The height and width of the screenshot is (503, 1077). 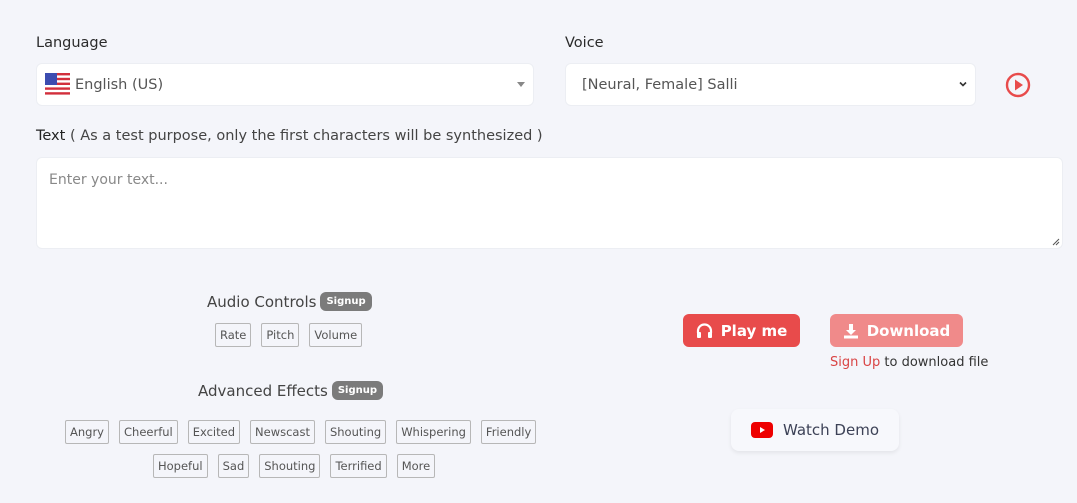 I want to click on audio-controls-list: Rate Pitch Volume, so click(x=289, y=335).